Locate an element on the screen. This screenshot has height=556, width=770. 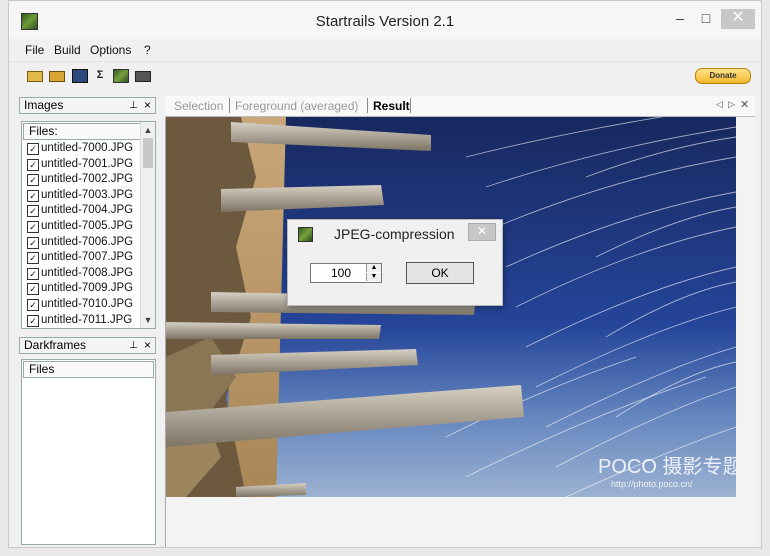
file-name: untitled-7006.JPG is located at coordinates (87, 241).